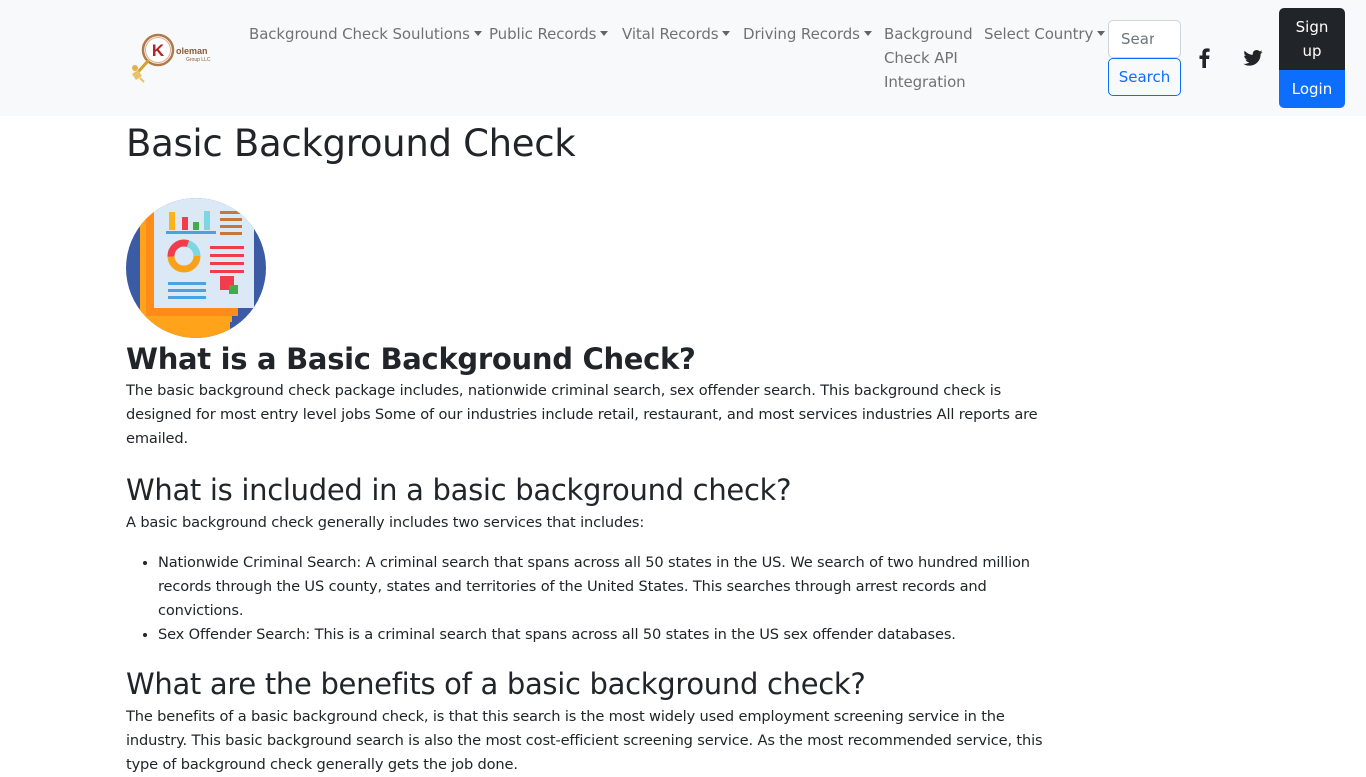  Describe the element at coordinates (543, 34) in the screenshot. I see `nav-label: Public Records` at that location.